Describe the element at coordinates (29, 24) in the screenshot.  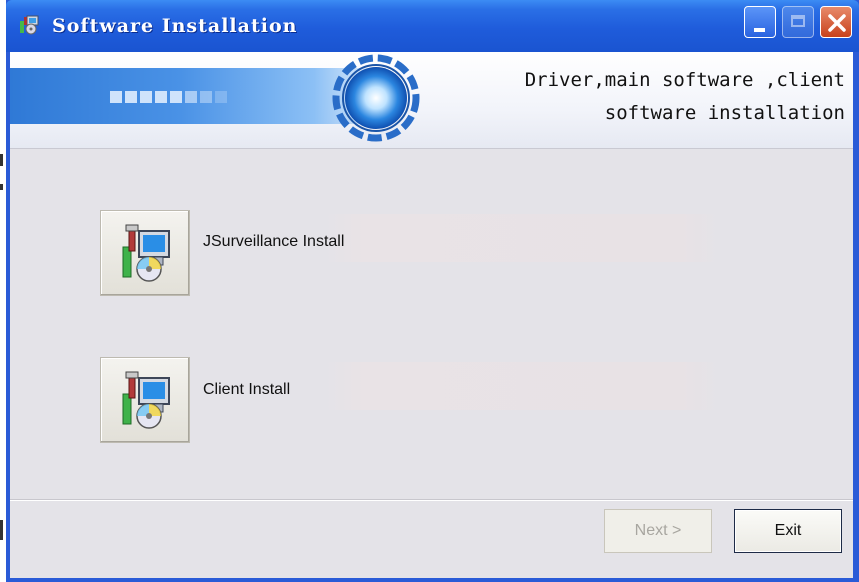
I see `setup-icon` at that location.